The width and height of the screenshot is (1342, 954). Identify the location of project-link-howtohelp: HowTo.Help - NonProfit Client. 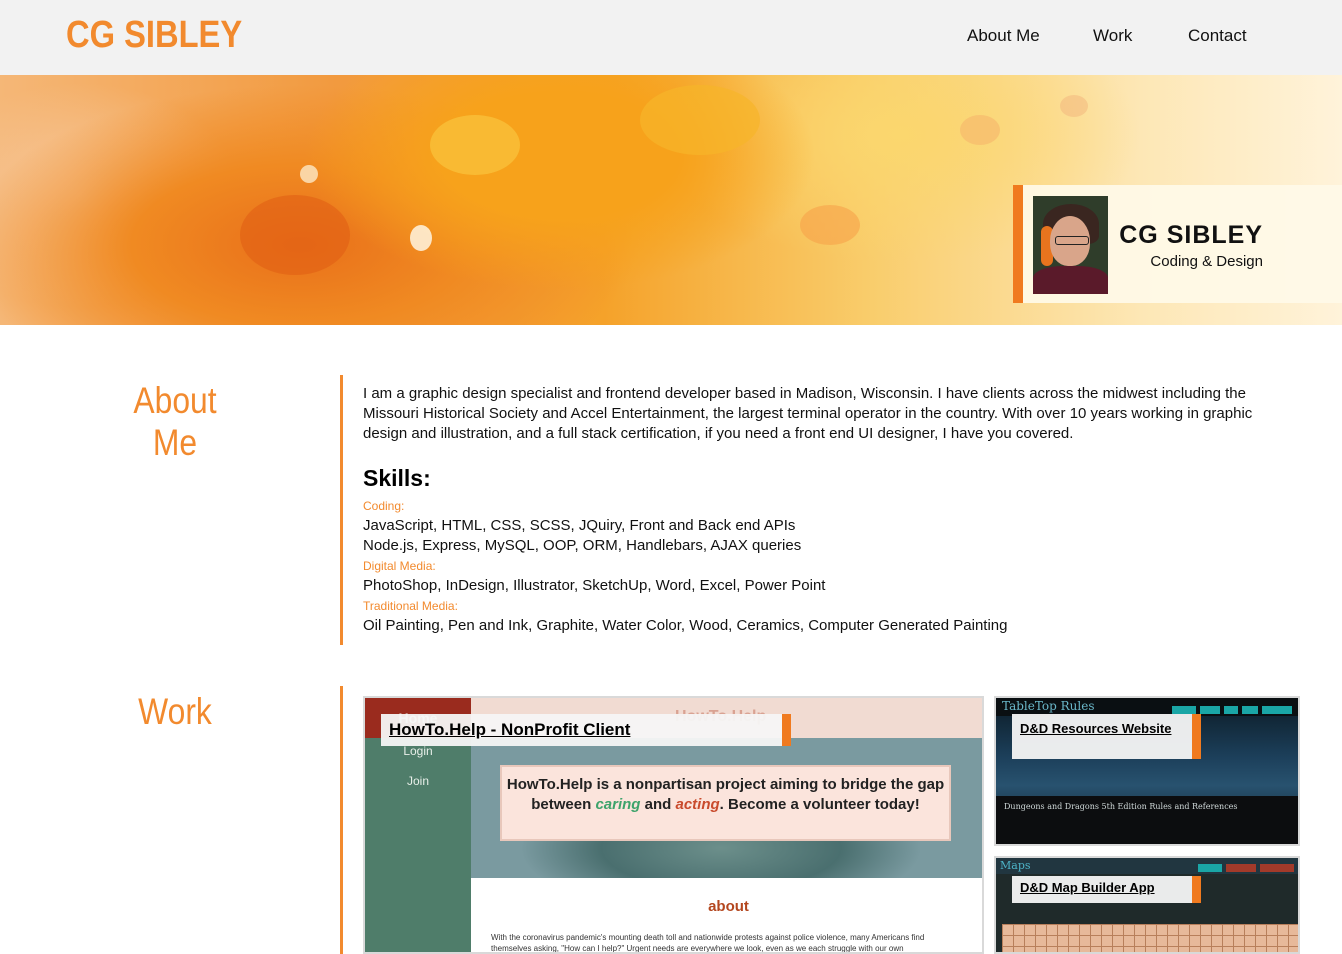
(509, 730).